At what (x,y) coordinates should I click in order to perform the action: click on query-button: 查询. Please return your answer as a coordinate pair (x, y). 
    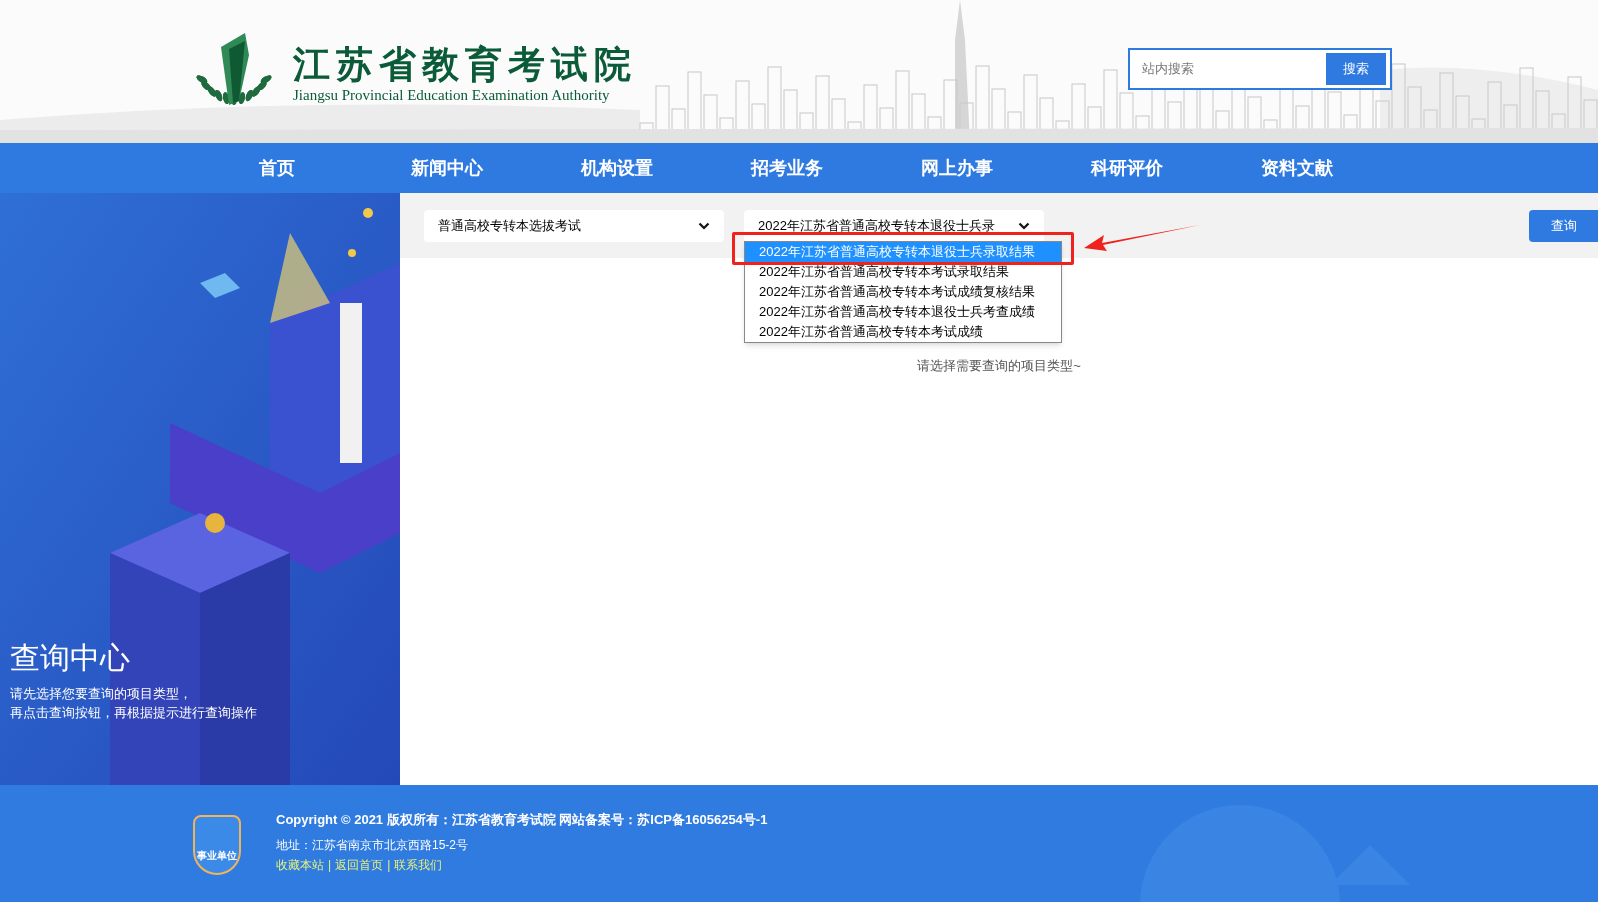
    Looking at the image, I should click on (1563, 225).